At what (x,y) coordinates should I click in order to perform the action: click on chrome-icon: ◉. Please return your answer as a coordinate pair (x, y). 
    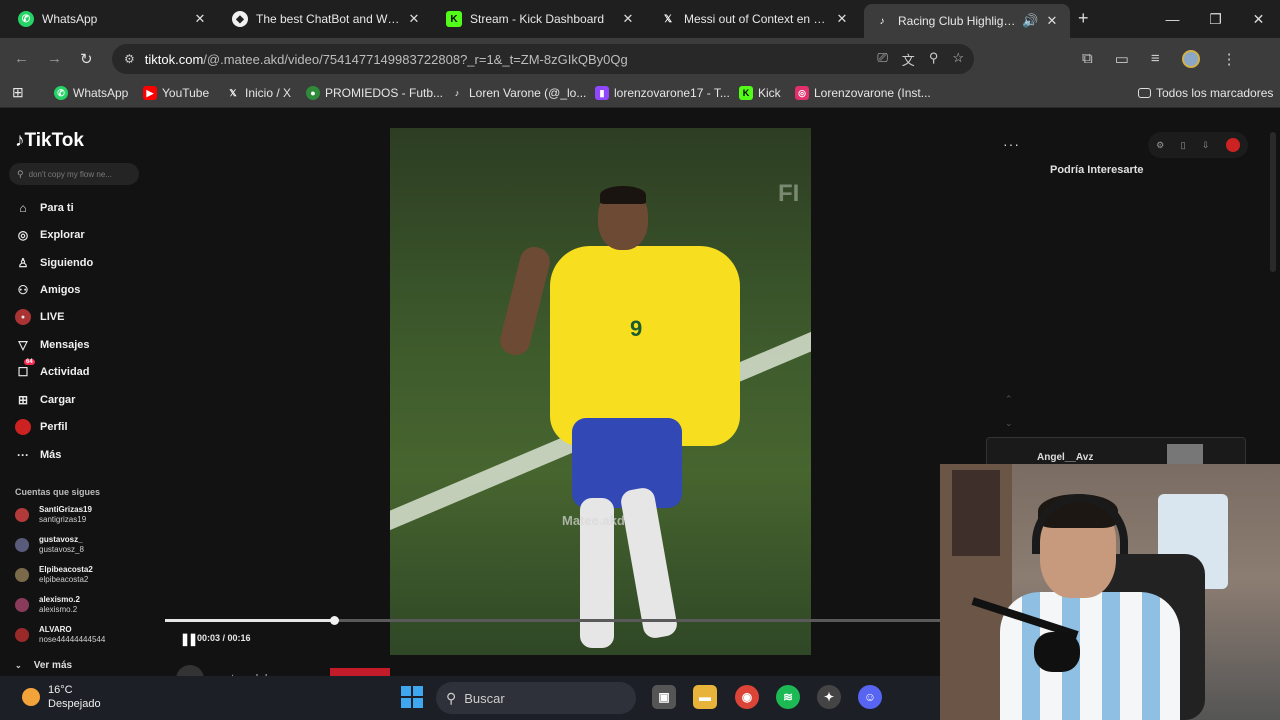
    Looking at the image, I should click on (747, 697).